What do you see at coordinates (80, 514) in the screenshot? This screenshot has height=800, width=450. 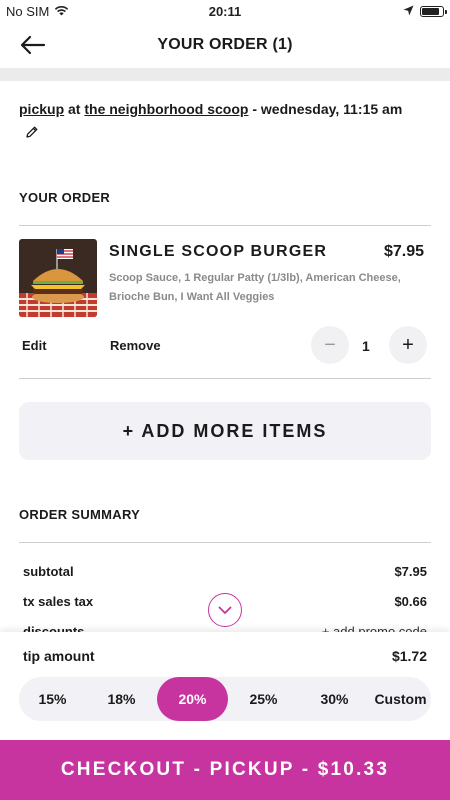 I see `order-summary-heading: ORDER SUMMARY` at bounding box center [80, 514].